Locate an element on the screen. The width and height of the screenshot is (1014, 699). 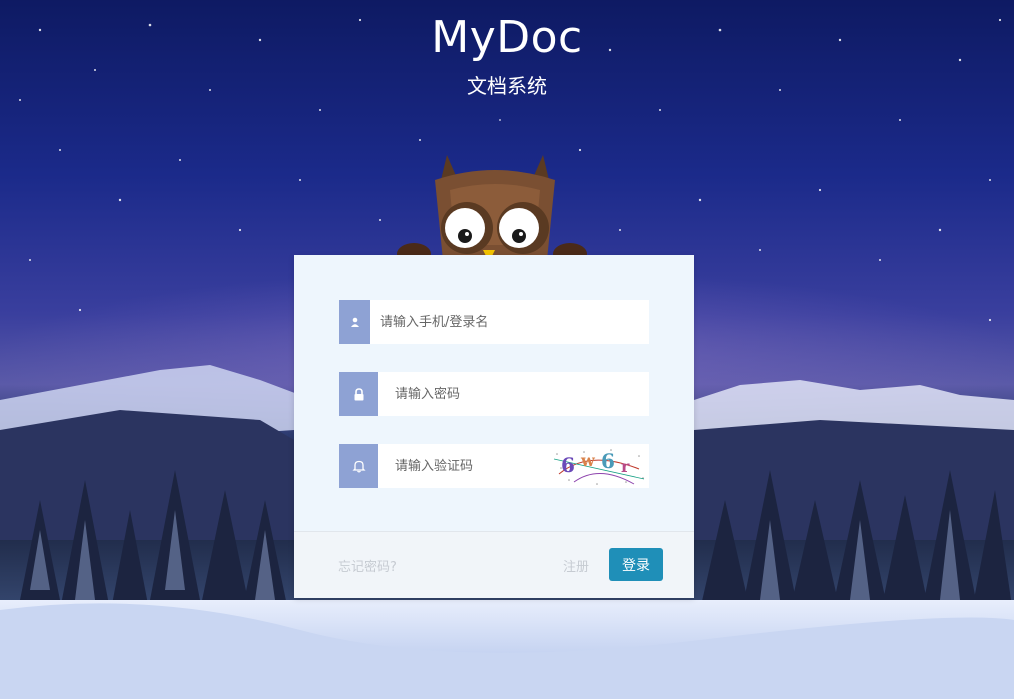
login-button: 登录 is located at coordinates (636, 564).